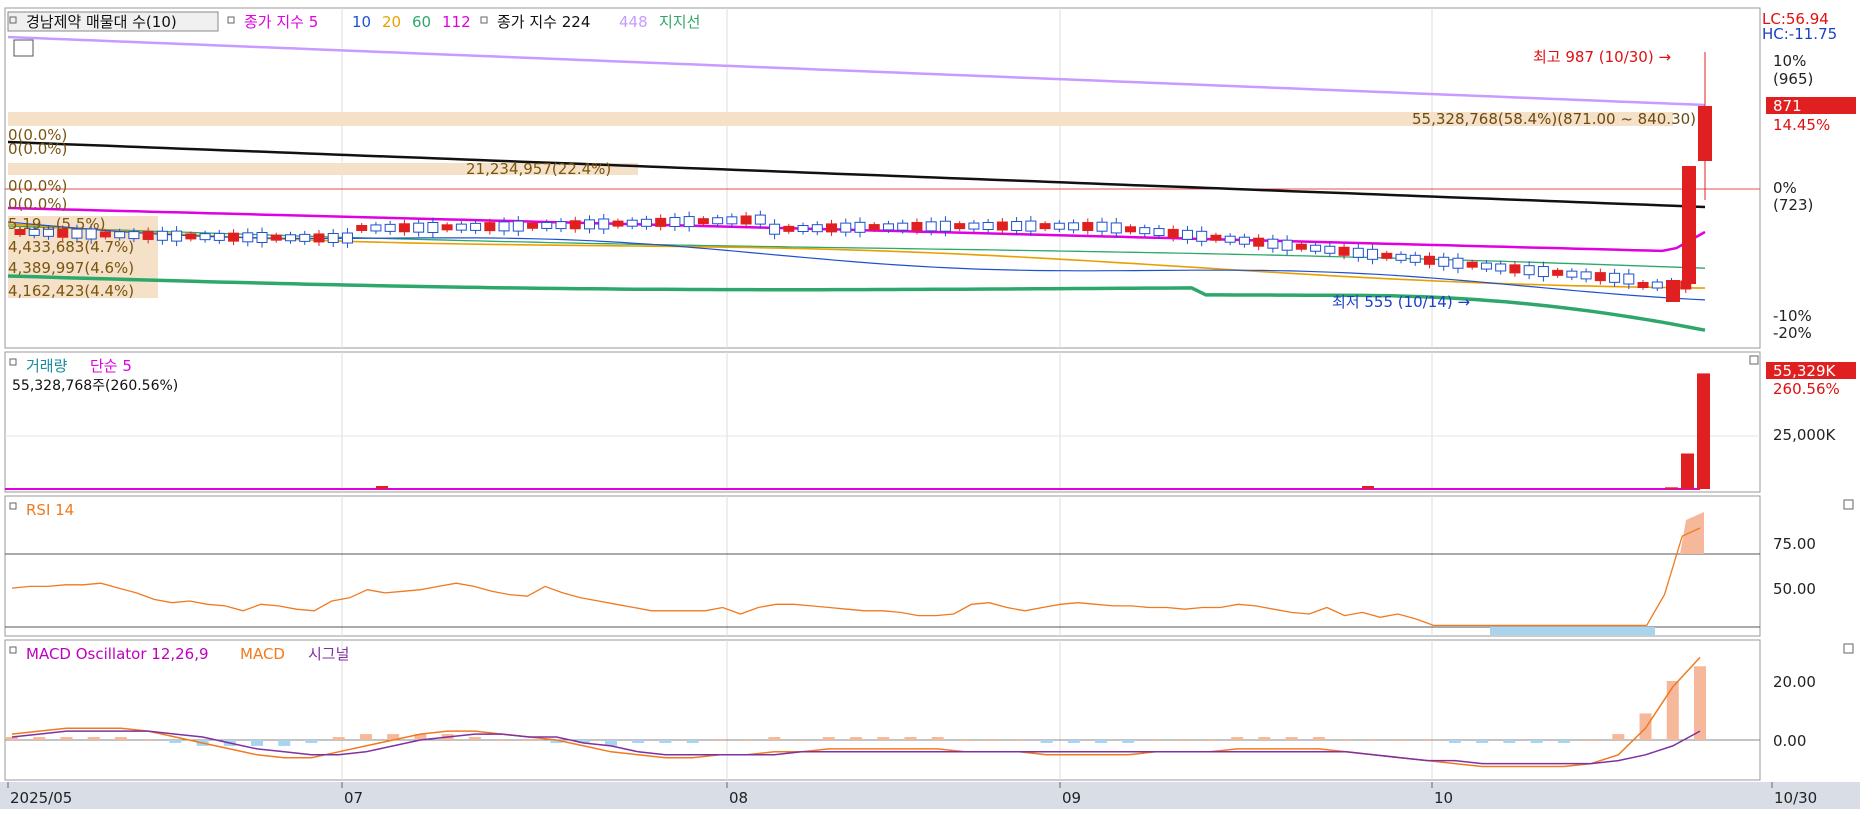 Image resolution: width=1860 pixels, height=813 pixels. What do you see at coordinates (361, 22) in the screenshot?
I see `legend-ma-period: 10` at bounding box center [361, 22].